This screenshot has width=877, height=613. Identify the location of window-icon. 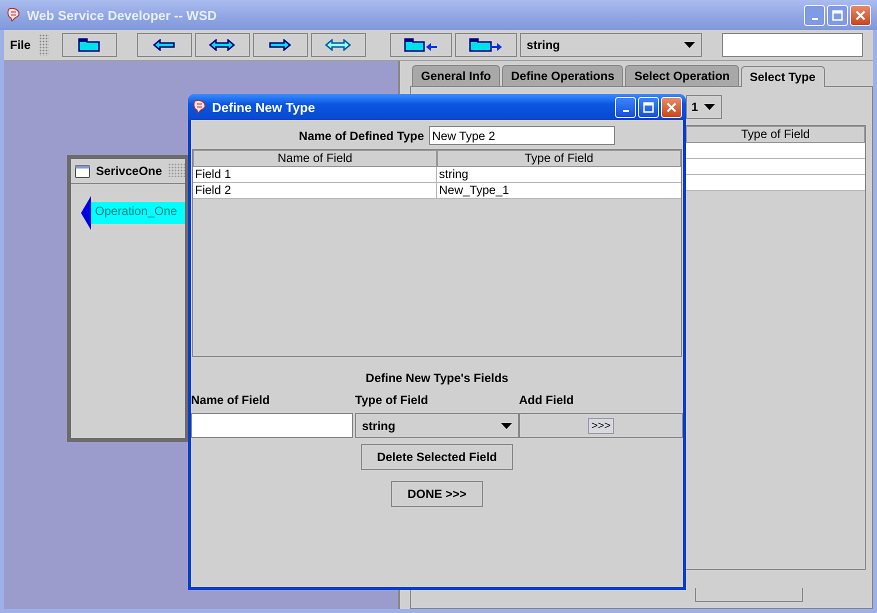
(82, 171).